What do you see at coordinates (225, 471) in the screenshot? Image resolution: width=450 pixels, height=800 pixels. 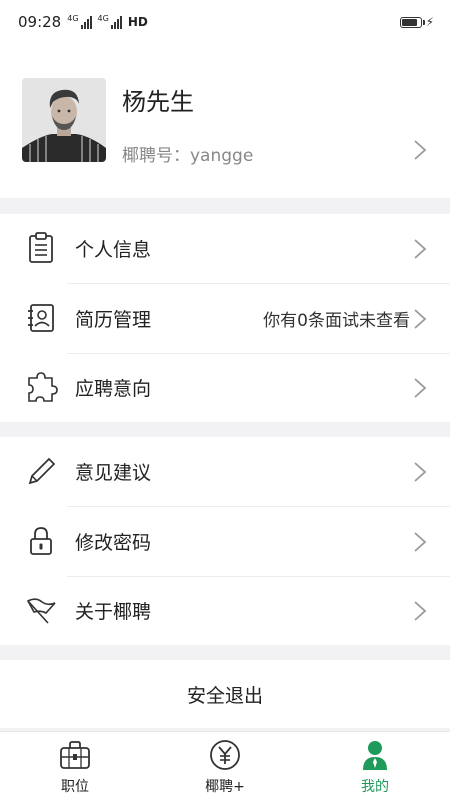 I see `menu-item-feedback: 意见建议` at bounding box center [225, 471].